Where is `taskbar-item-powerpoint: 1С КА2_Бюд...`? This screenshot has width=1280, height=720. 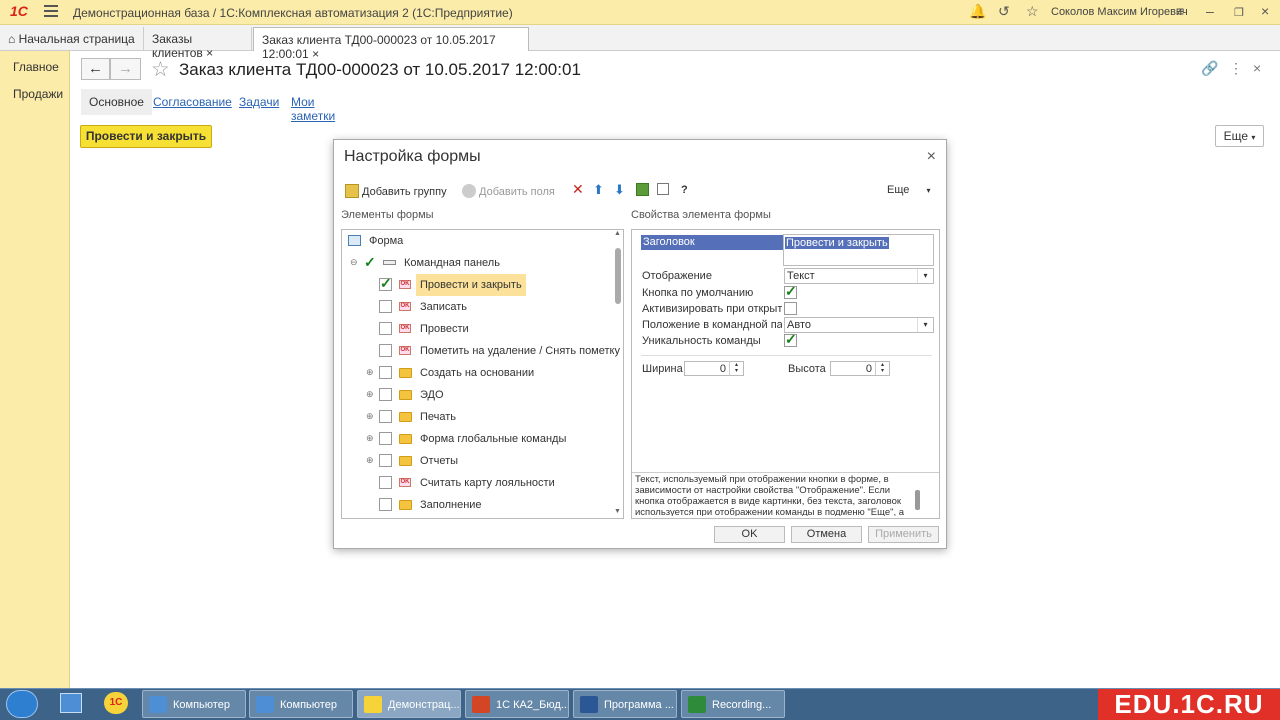
taskbar-item-powerpoint: 1С КА2_Бюд... is located at coordinates (517, 704).